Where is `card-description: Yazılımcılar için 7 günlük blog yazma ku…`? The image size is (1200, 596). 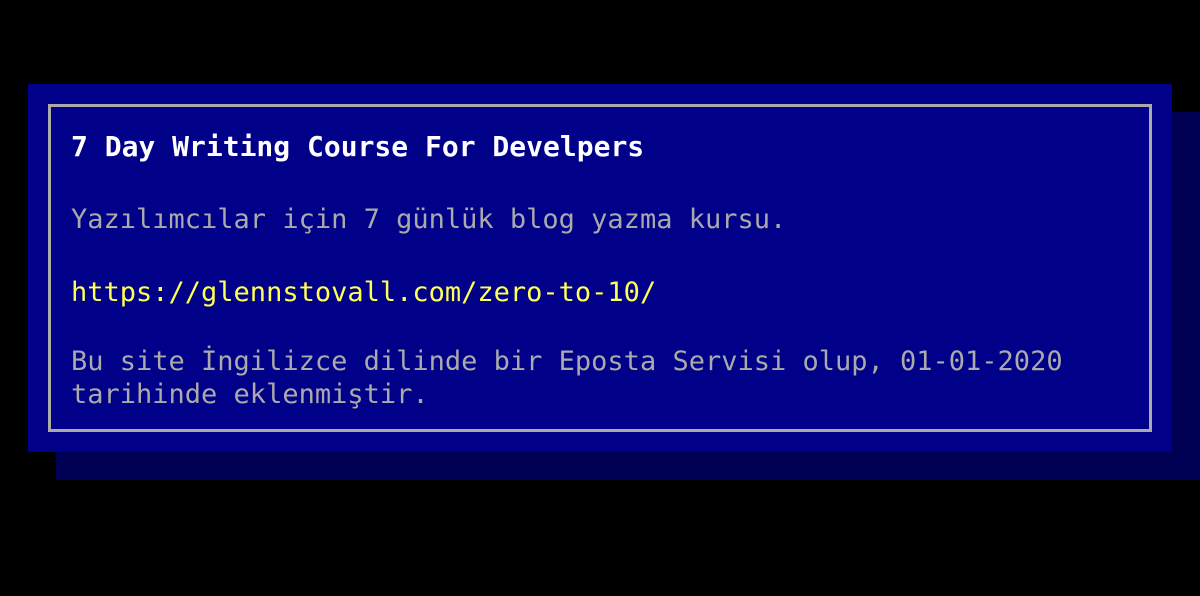
card-description: Yazılımcılar için 7 günlük blog yazma ku… is located at coordinates (429, 219).